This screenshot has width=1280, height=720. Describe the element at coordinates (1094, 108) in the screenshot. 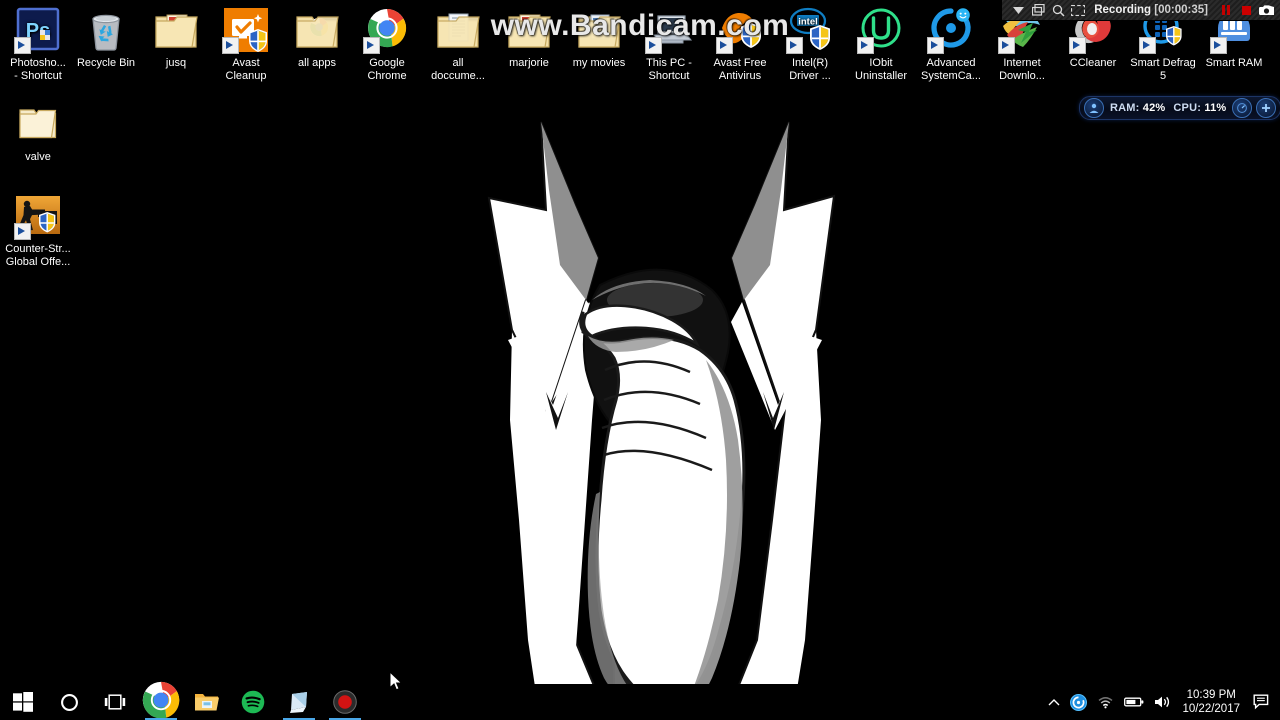

I see `systemcare-monitor-icon` at that location.